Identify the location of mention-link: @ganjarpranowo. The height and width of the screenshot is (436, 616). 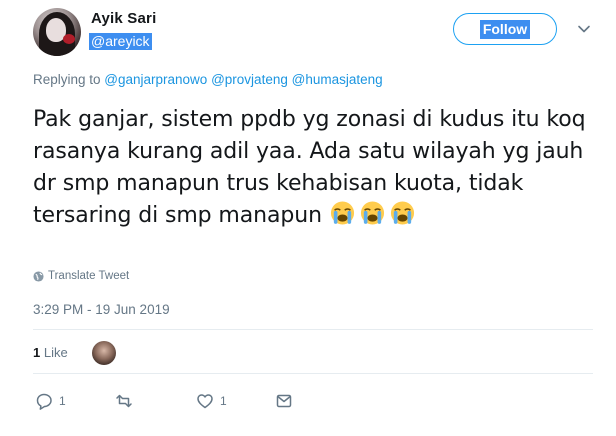
(155, 79).